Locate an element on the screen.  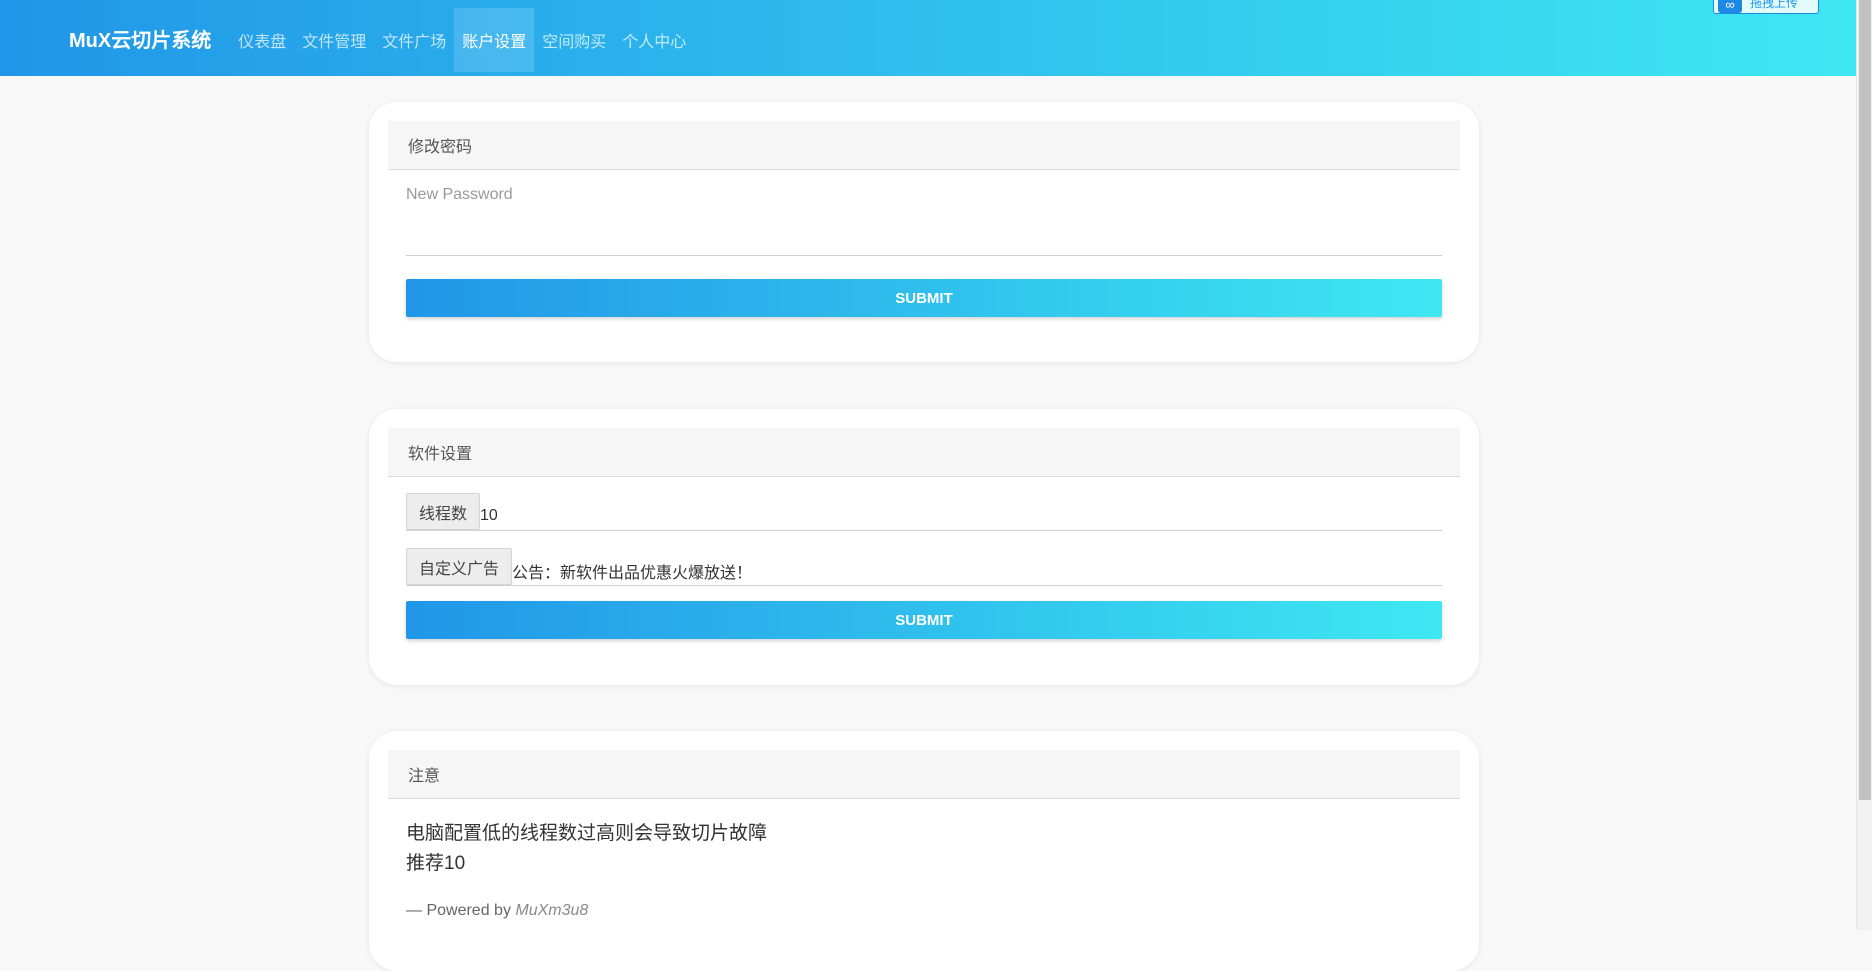
new-password-input is located at coordinates (924, 234).